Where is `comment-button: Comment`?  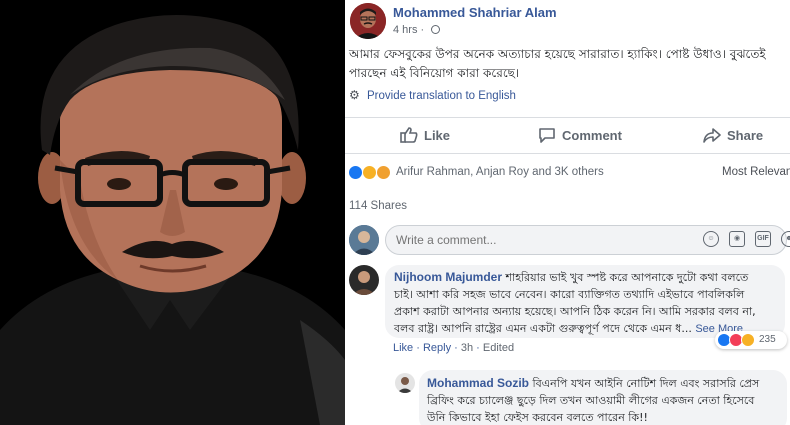
comment-button: Comment is located at coordinates (580, 135).